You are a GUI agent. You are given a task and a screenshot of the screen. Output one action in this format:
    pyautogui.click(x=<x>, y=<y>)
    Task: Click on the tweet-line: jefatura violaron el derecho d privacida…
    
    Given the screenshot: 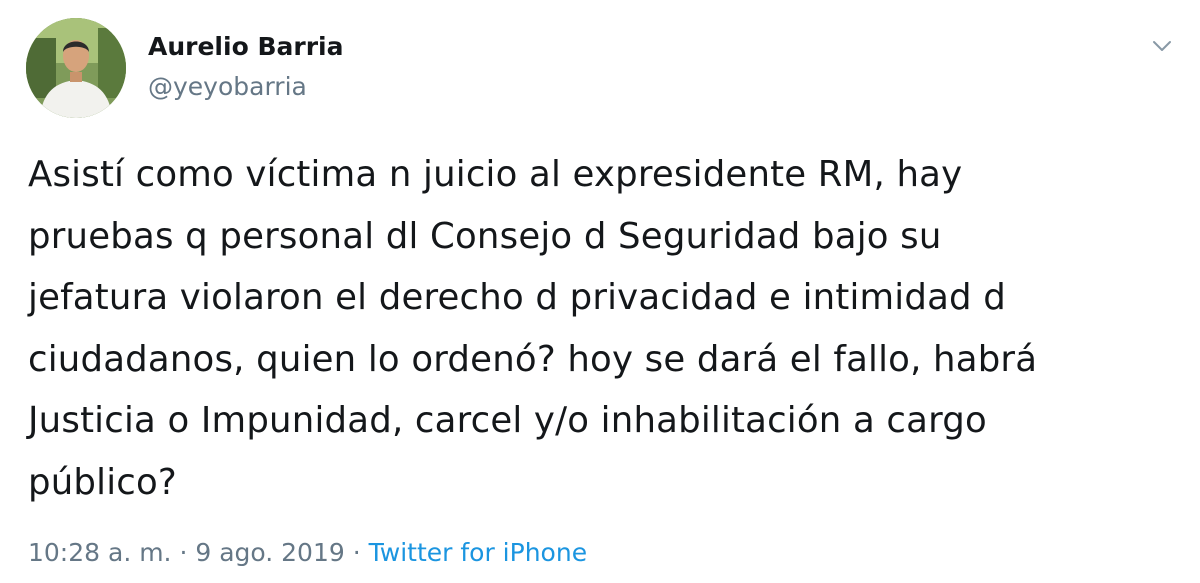 What is the action you would take?
    pyautogui.click(x=517, y=297)
    